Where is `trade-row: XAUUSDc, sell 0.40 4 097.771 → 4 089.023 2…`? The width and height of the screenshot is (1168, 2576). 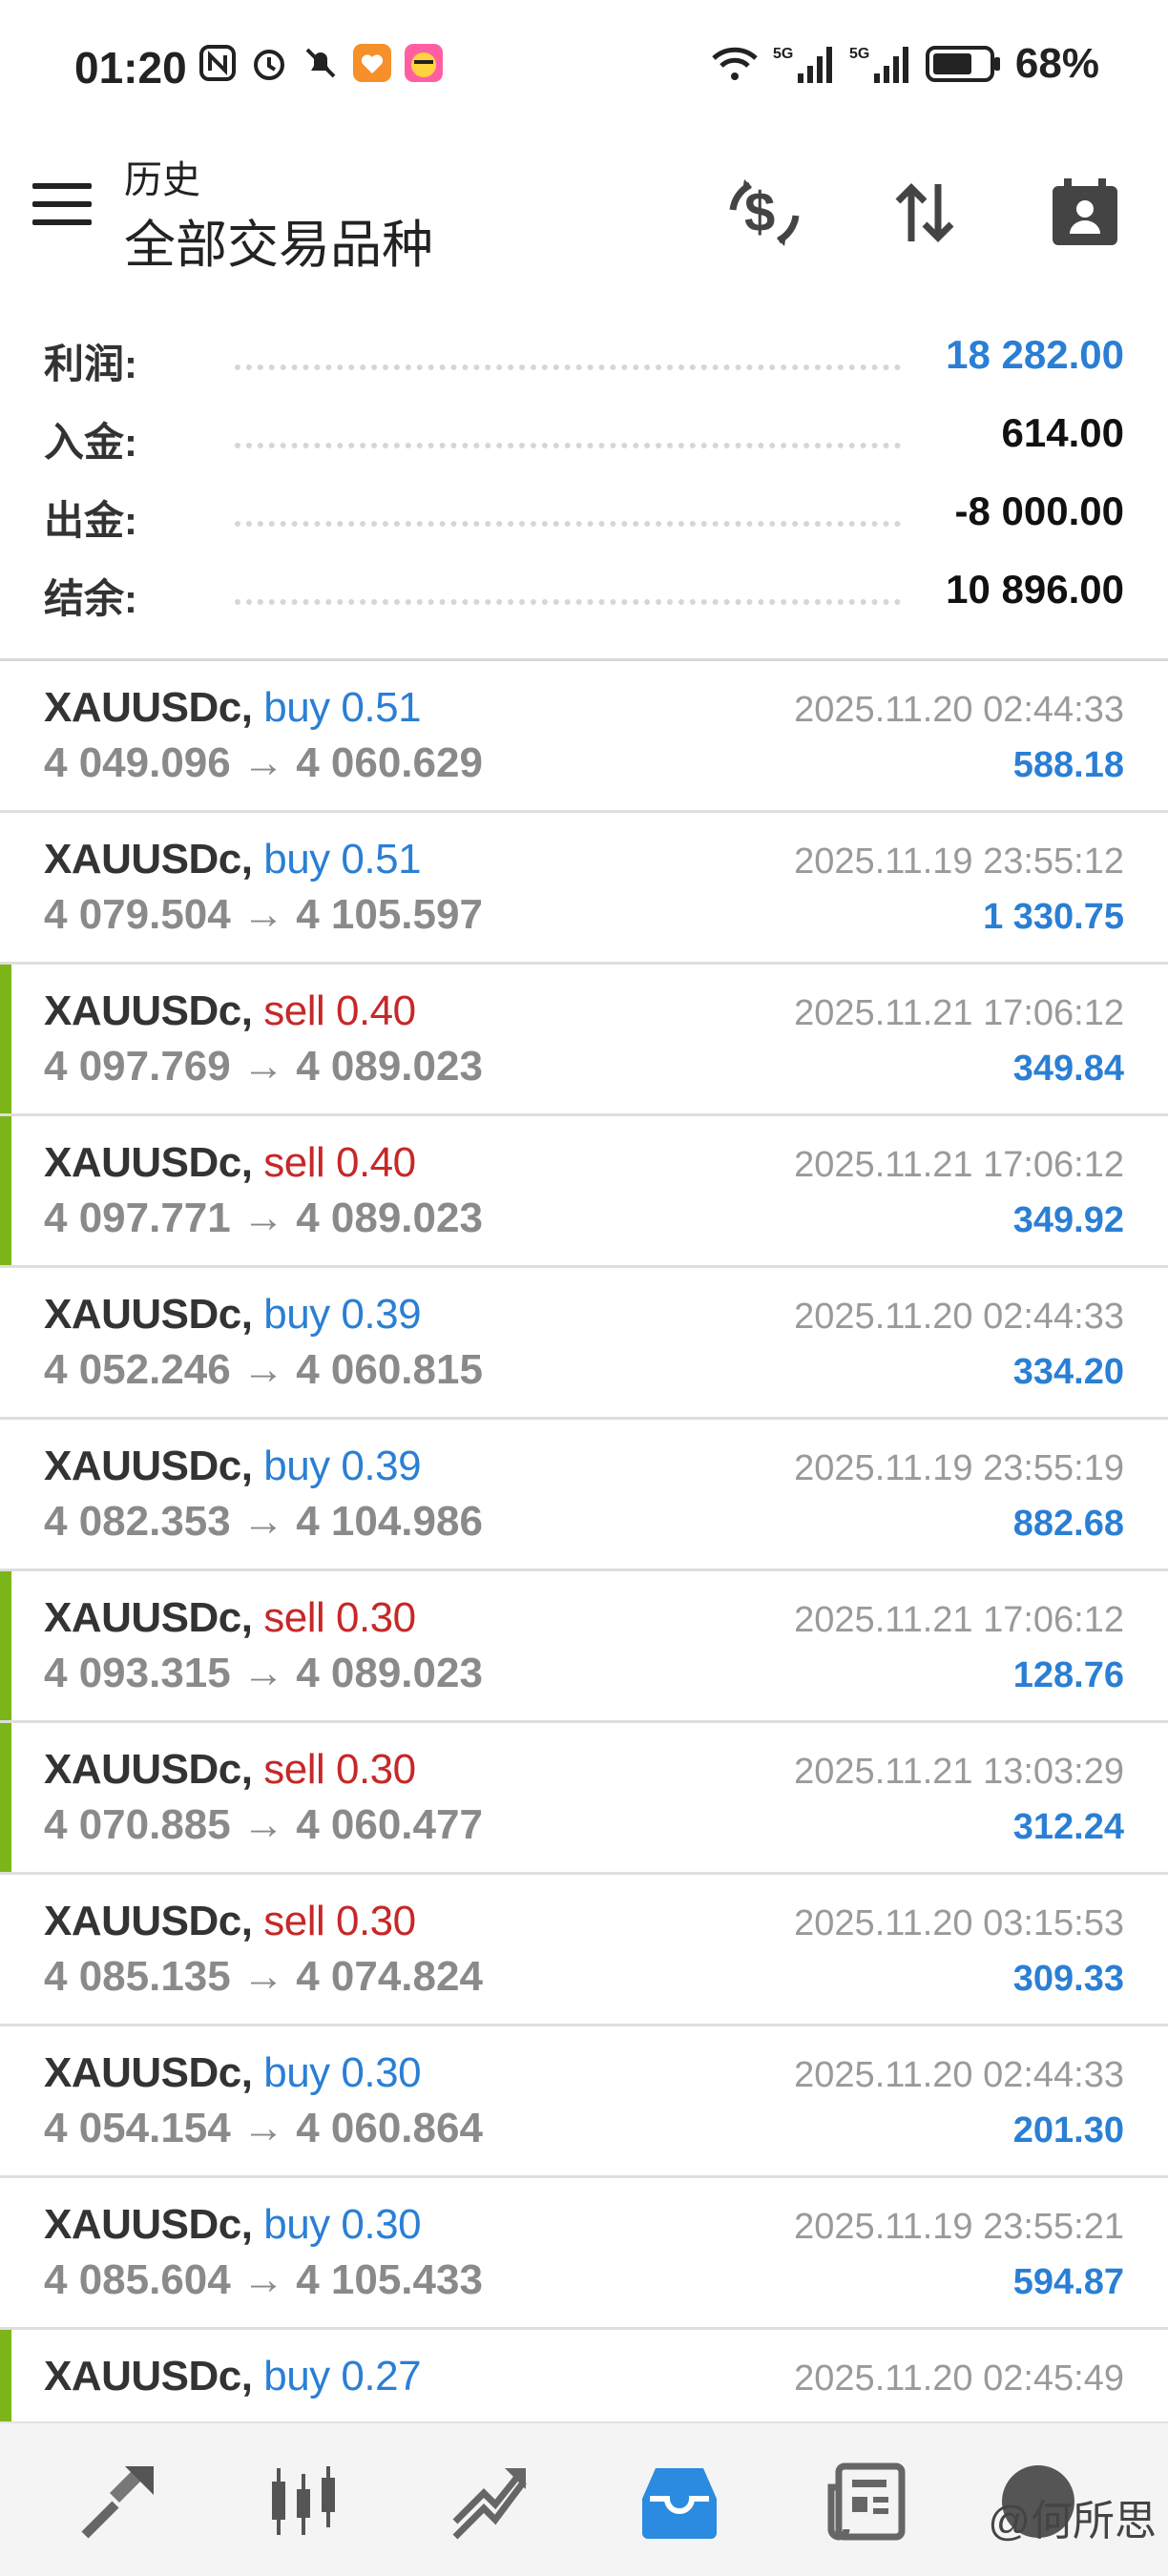 trade-row: XAUUSDc, sell 0.40 4 097.771 → 4 089.023 2… is located at coordinates (584, 1192).